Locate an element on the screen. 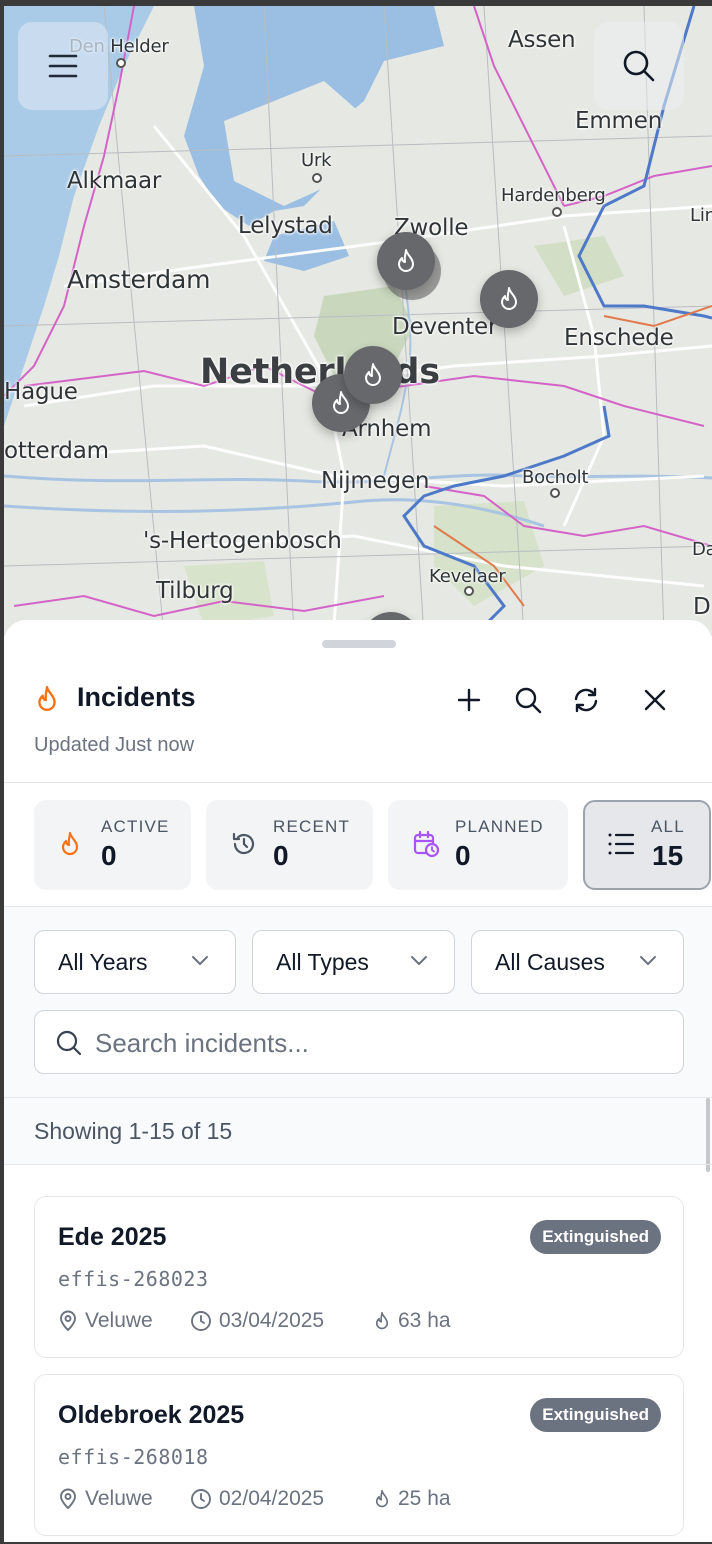 Image resolution: width=712 pixels, height=1544 pixels. status-badge: Extinguished is located at coordinates (595, 1415).